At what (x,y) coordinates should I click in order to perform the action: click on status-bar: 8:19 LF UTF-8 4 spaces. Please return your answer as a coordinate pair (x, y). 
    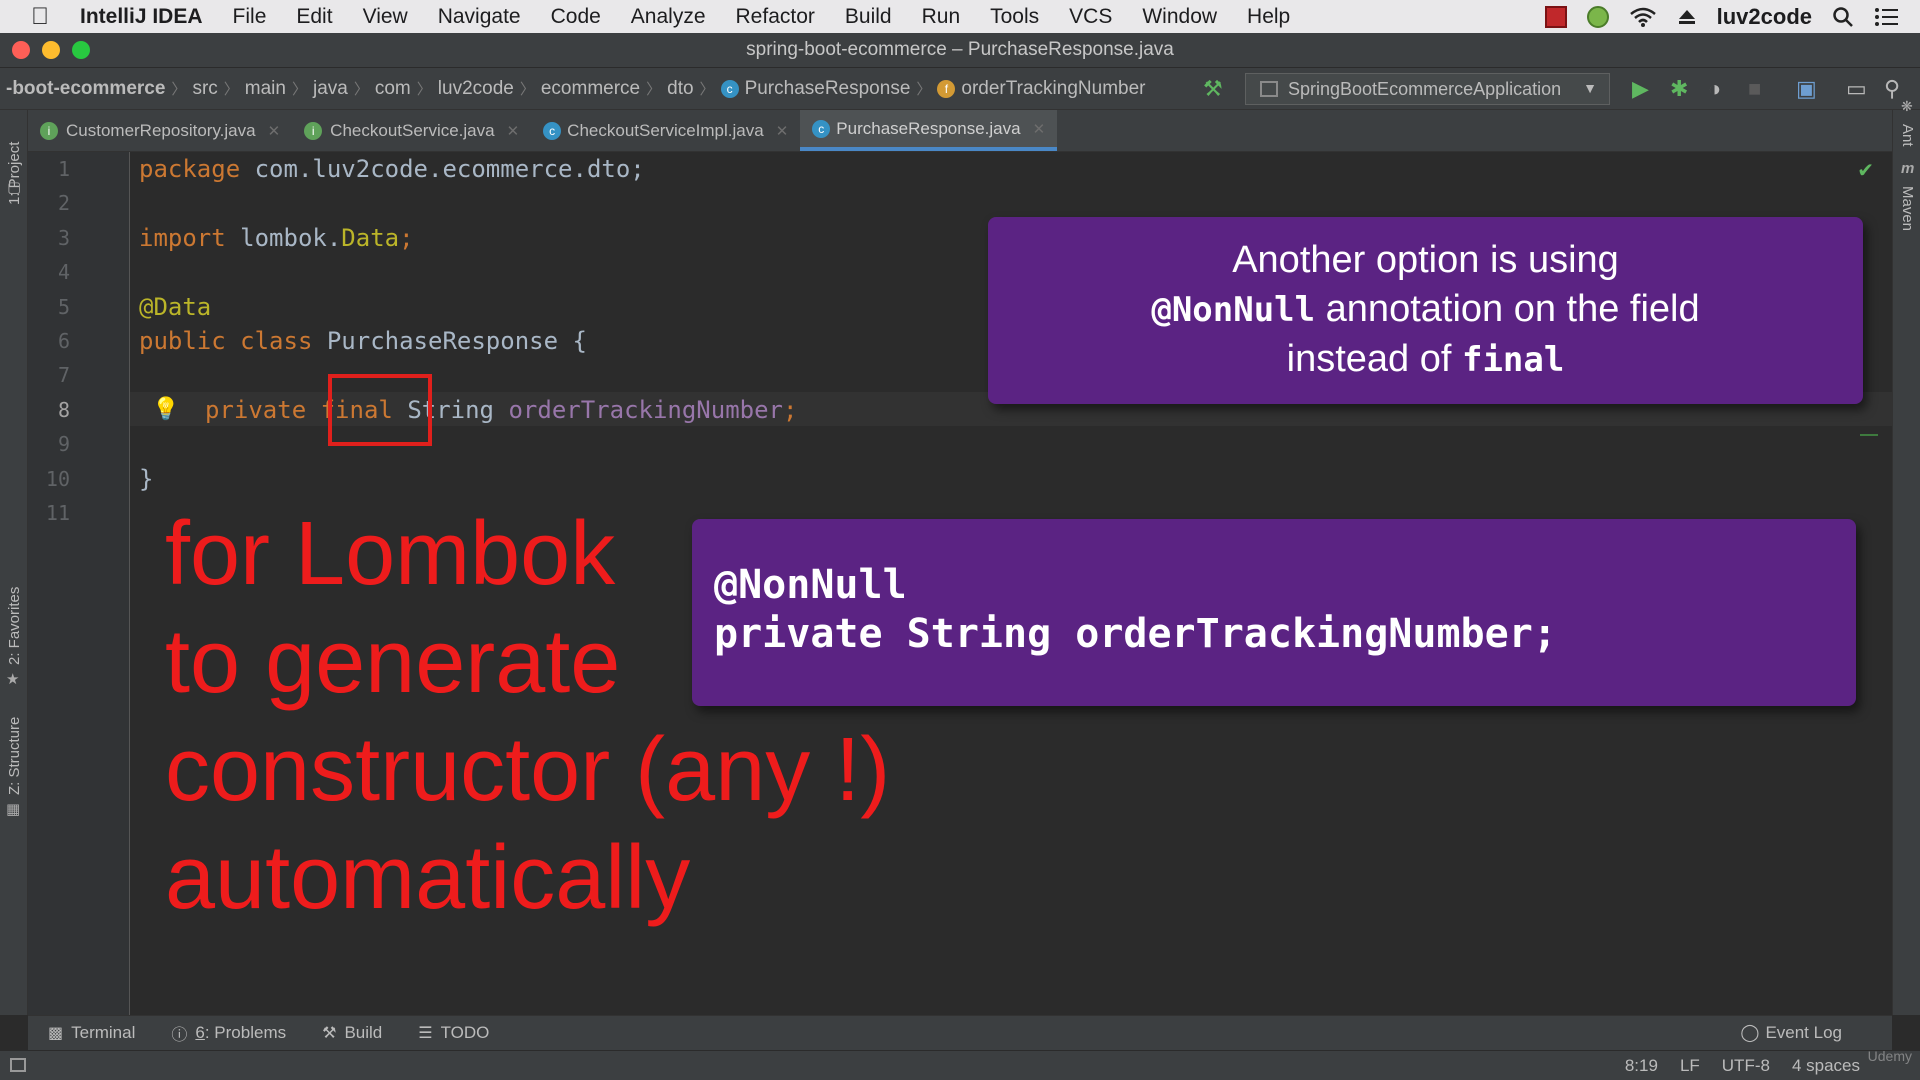
    Looking at the image, I should click on (960, 1065).